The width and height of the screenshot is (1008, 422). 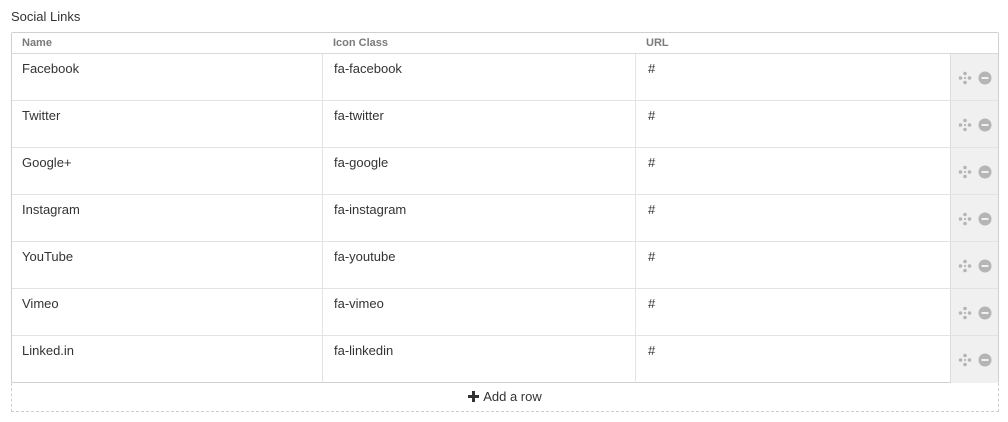 I want to click on name-cell: Linked.in, so click(x=167, y=359).